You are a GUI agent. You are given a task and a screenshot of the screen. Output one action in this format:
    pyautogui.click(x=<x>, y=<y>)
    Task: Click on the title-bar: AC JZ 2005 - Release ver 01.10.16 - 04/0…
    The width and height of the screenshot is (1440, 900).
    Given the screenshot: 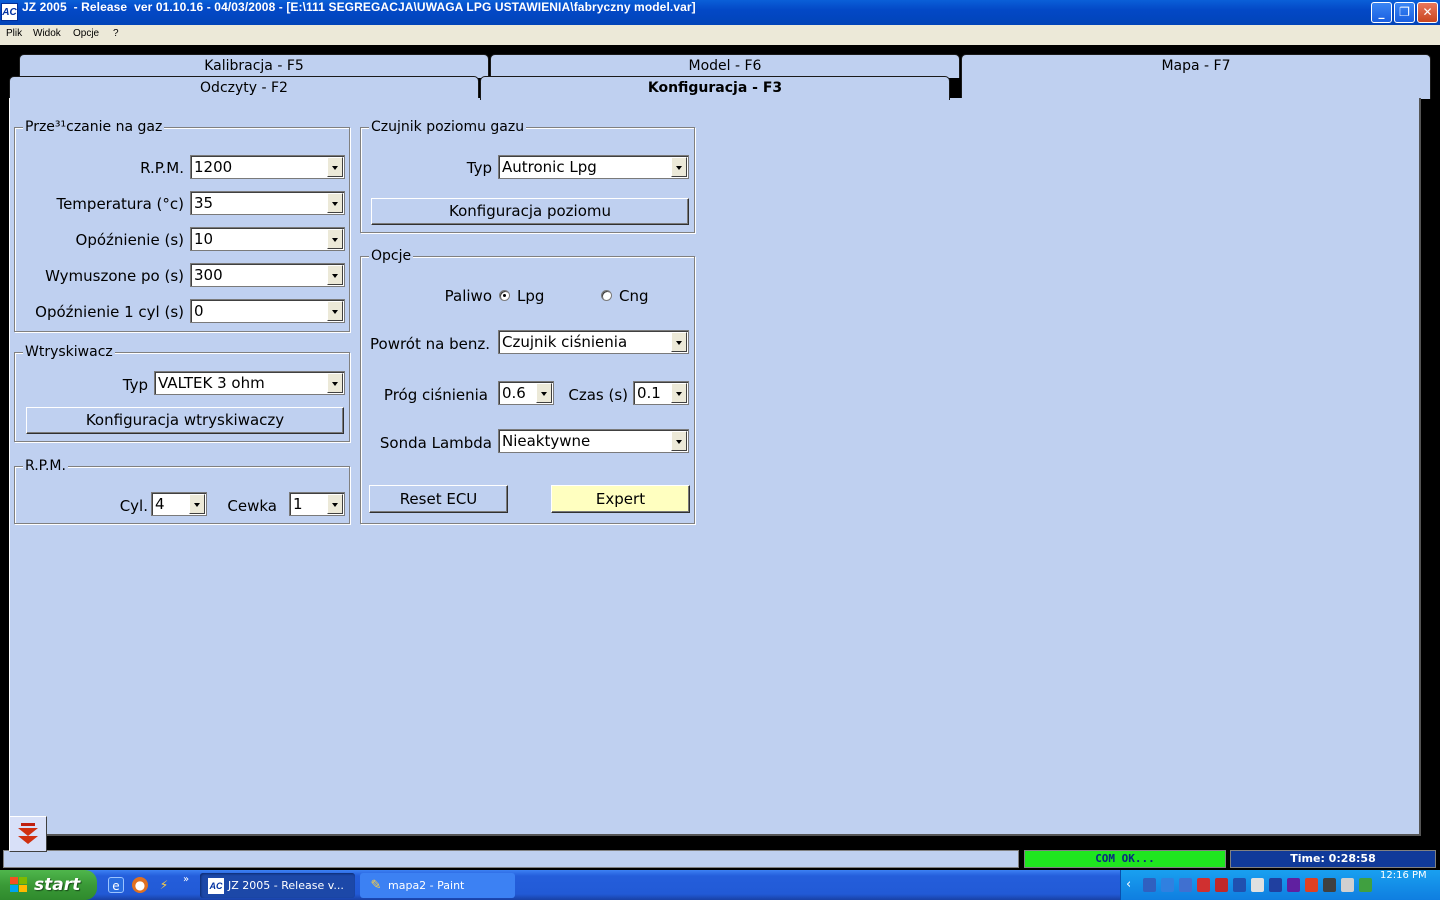 What is the action you would take?
    pyautogui.click(x=720, y=12)
    